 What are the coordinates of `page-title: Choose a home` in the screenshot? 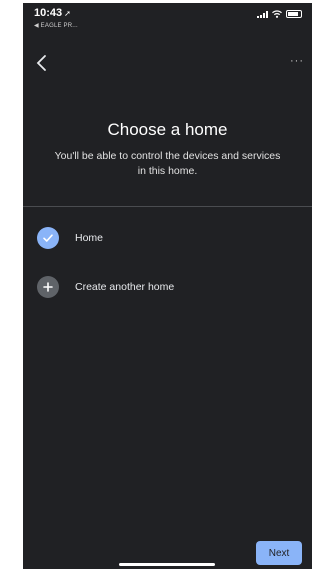 It's located at (167, 129).